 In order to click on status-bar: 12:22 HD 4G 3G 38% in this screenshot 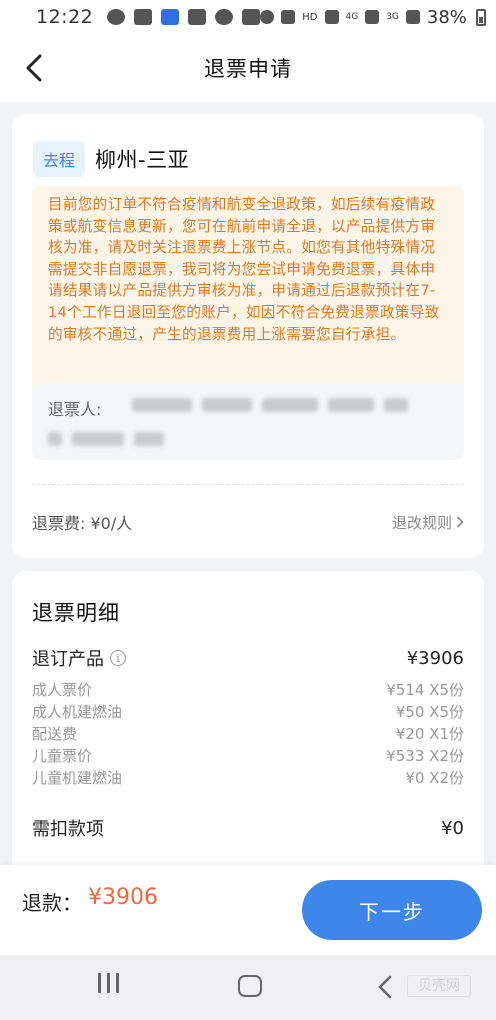, I will do `click(248, 17)`.